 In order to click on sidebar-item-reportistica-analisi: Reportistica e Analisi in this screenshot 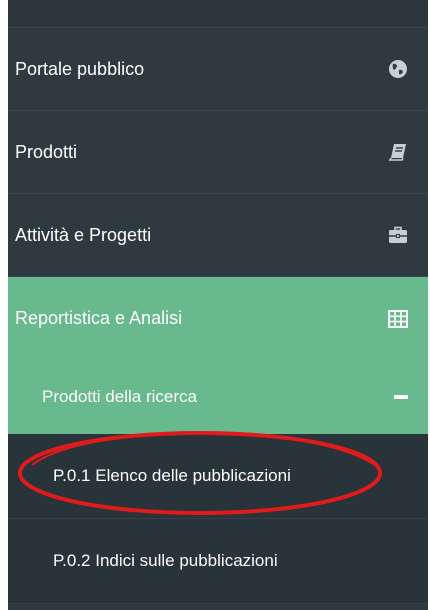, I will do `click(218, 318)`.